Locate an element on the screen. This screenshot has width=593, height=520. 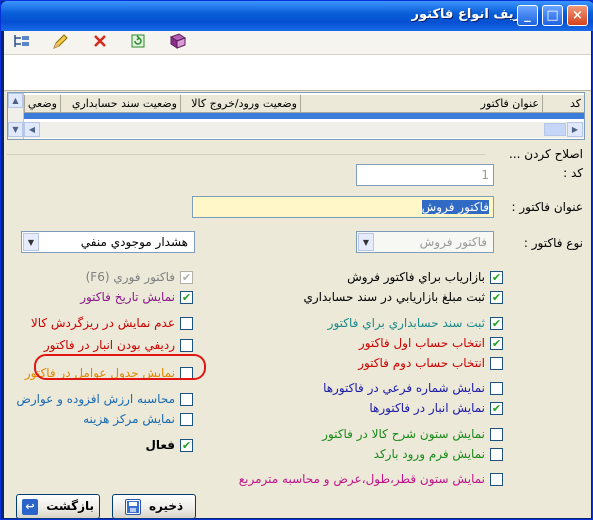
type-label: نوع فاكتور : is located at coordinates (553, 243).